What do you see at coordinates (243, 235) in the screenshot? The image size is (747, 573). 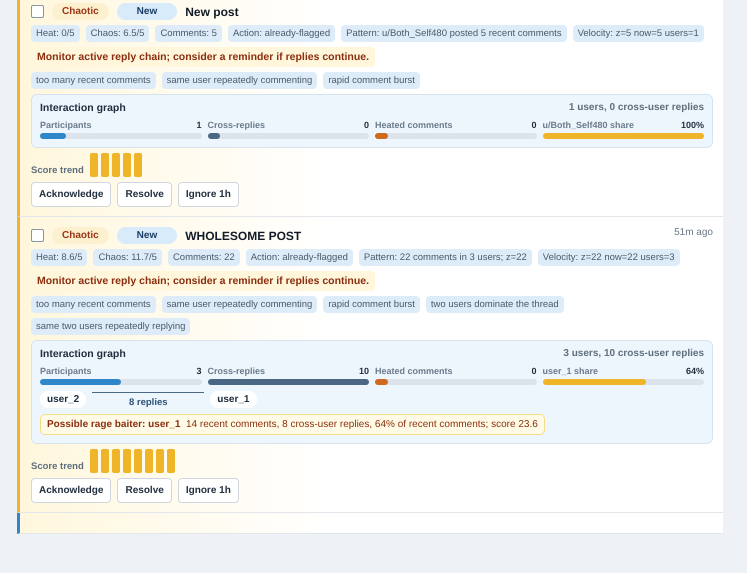 I see `post-title: WHOLESOME POST` at bounding box center [243, 235].